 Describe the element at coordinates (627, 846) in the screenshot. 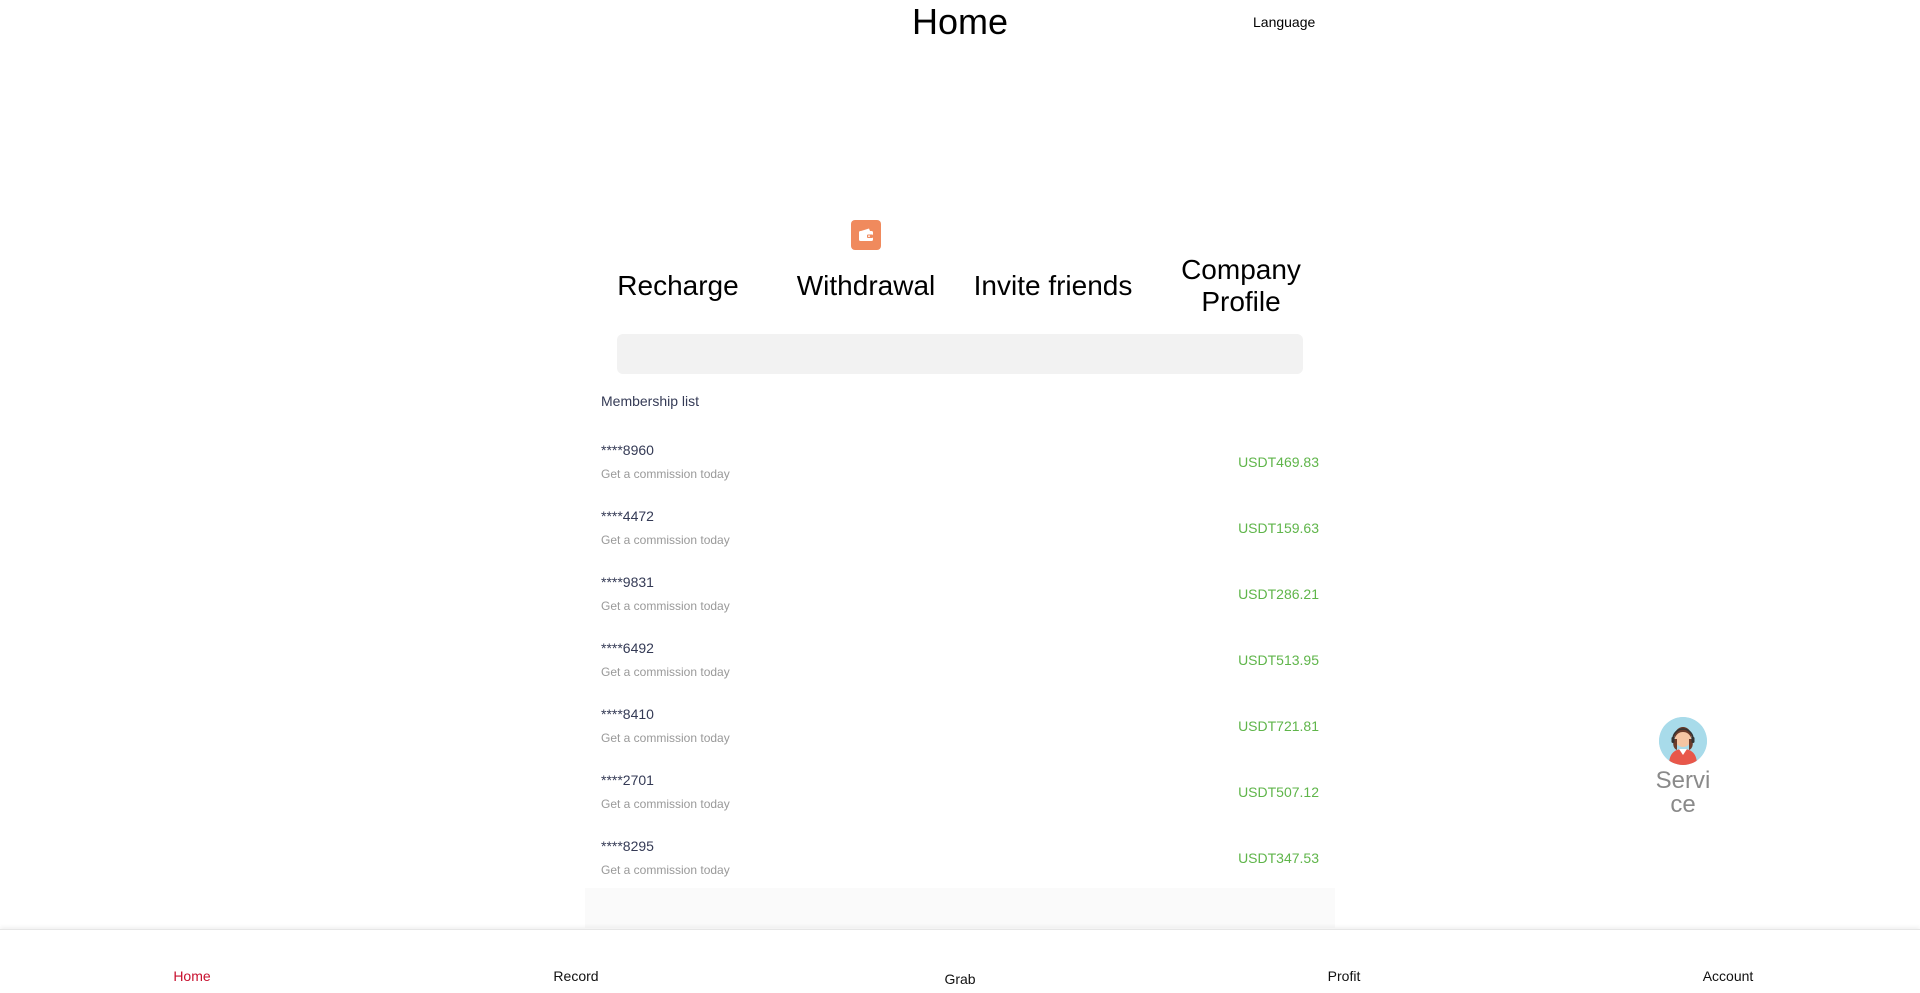

I see `member-id: ****8295` at that location.